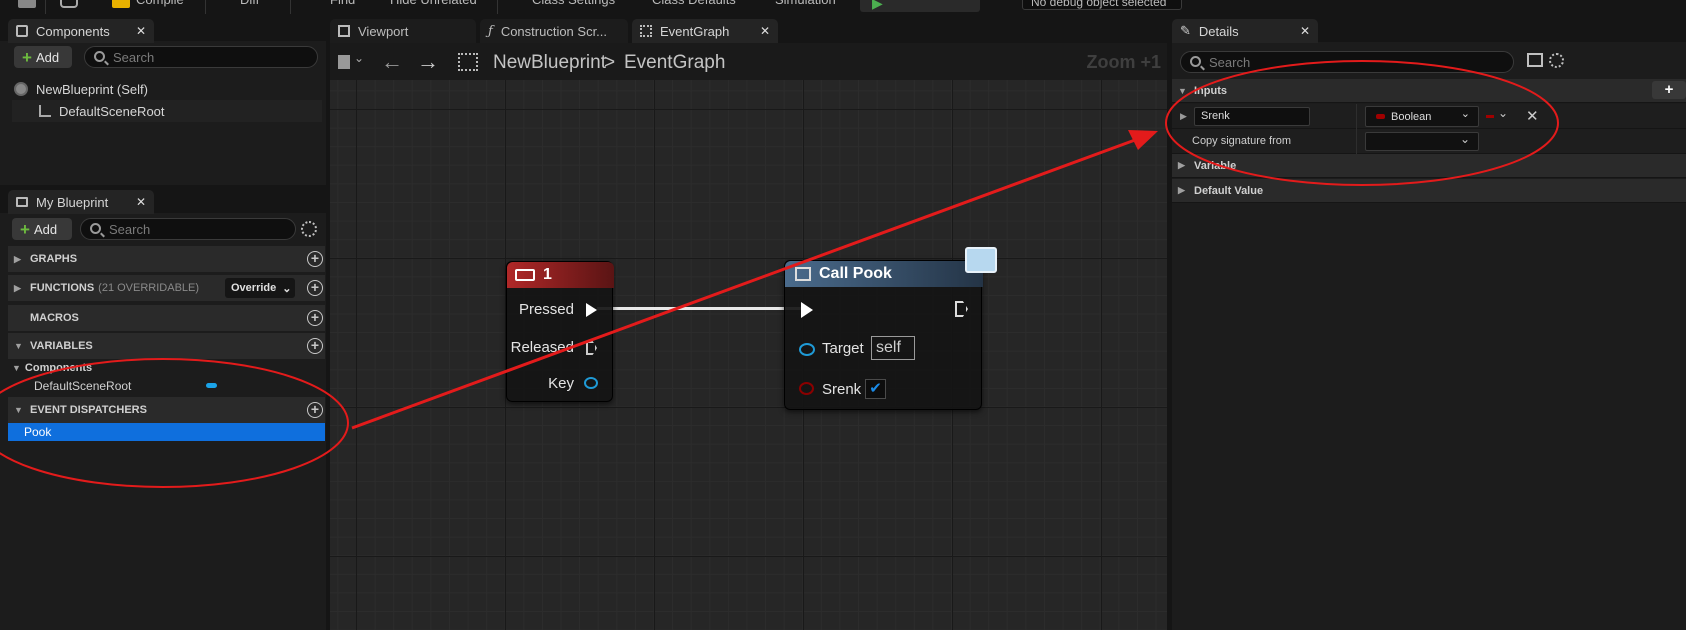  I want to click on exec-out-pin-icon, so click(961, 309).